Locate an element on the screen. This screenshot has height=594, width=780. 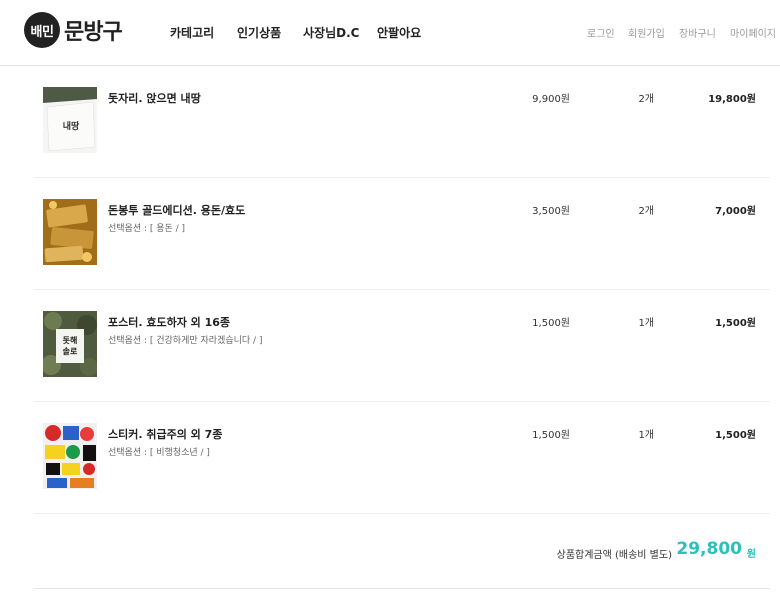
product-option: 선택옵션 : [ 비행청소년 / ] is located at coordinates (159, 453).